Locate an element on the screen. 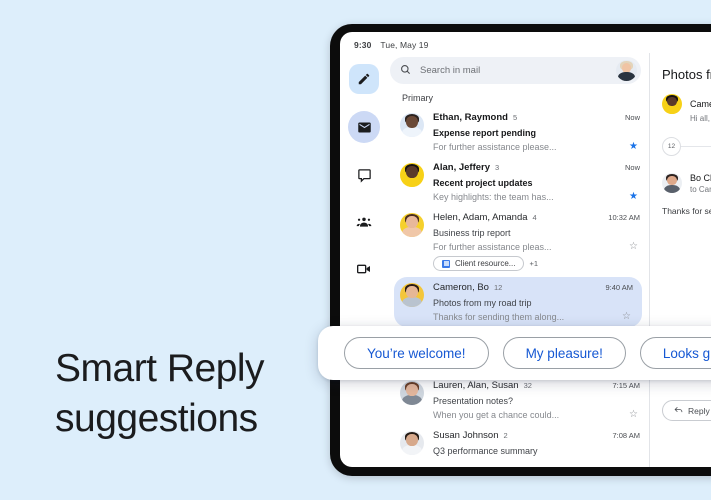 This screenshot has height=500, width=711. recipients: to Cameron, Jesse is located at coordinates (700, 189).